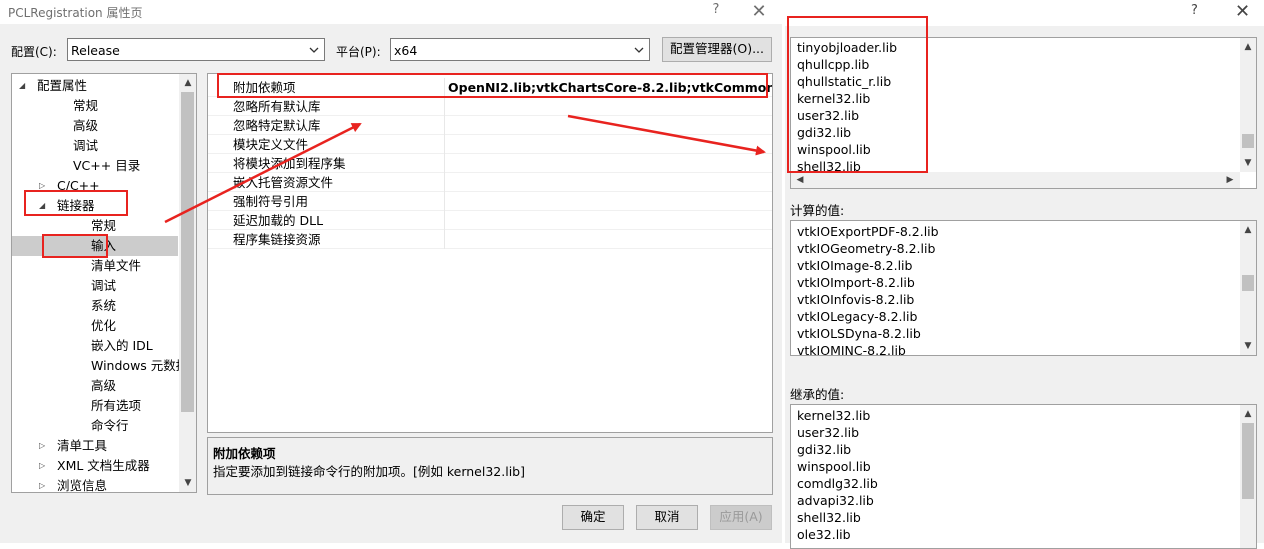 The image size is (1264, 549). Describe the element at coordinates (263, 173) in the screenshot. I see `arrow-to-grid` at that location.